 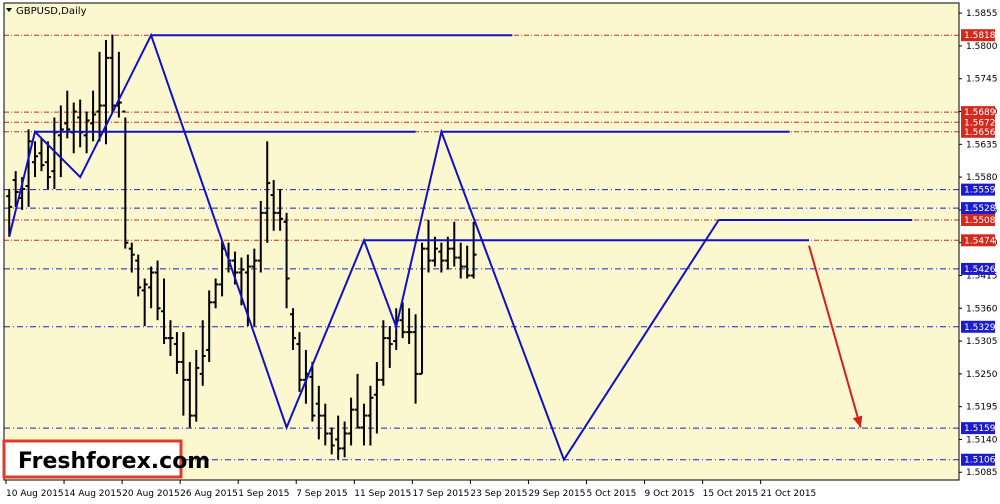 I want to click on level-price-tag: 1.5508, so click(x=978, y=220).